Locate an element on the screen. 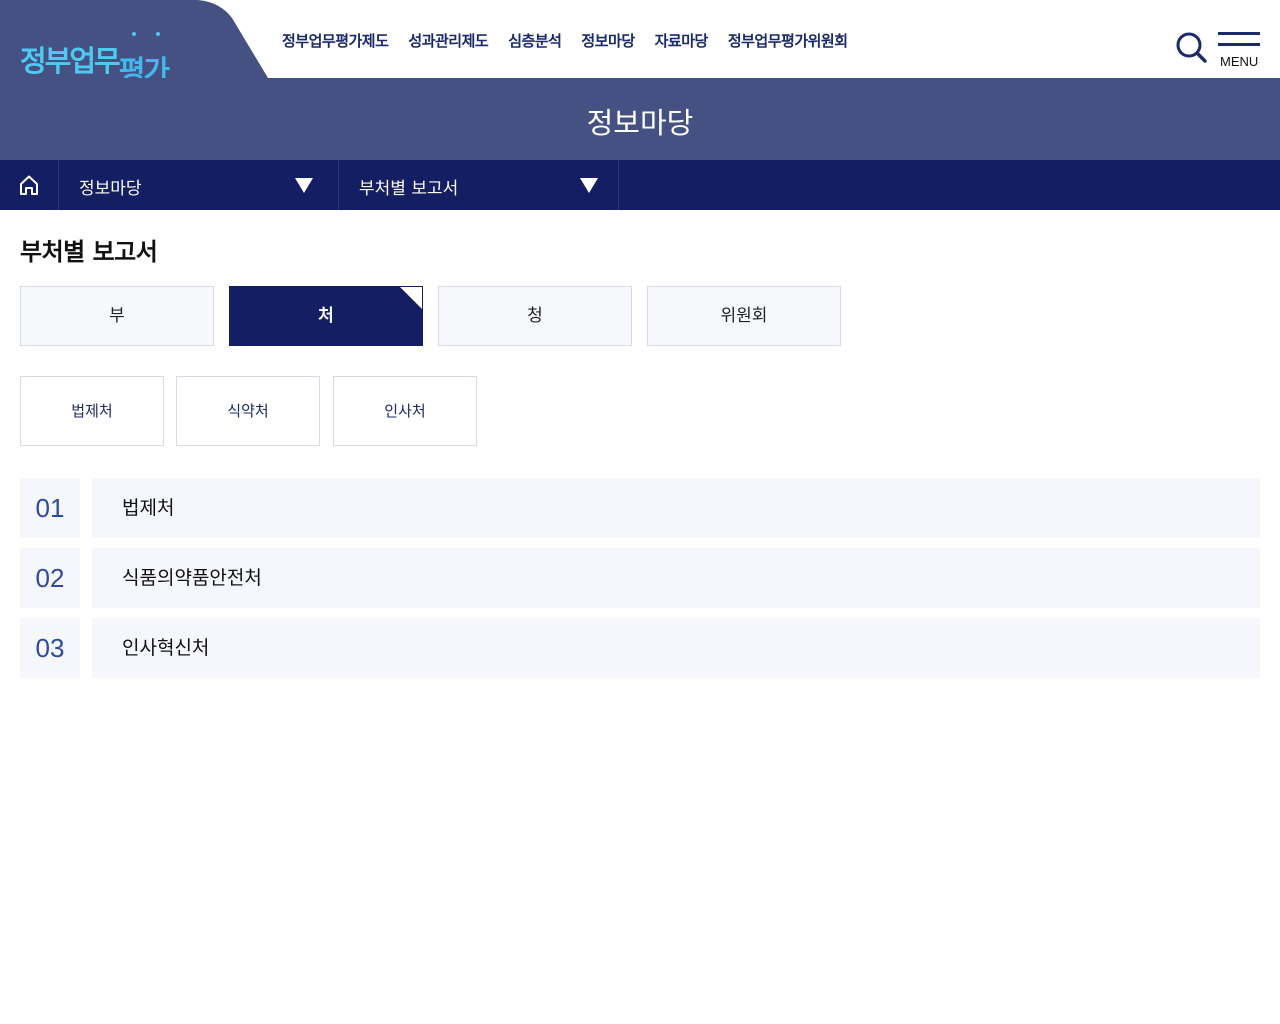 This screenshot has width=1280, height=1024. nav-item-committee: 정부업무평가위원회 is located at coordinates (788, 42).